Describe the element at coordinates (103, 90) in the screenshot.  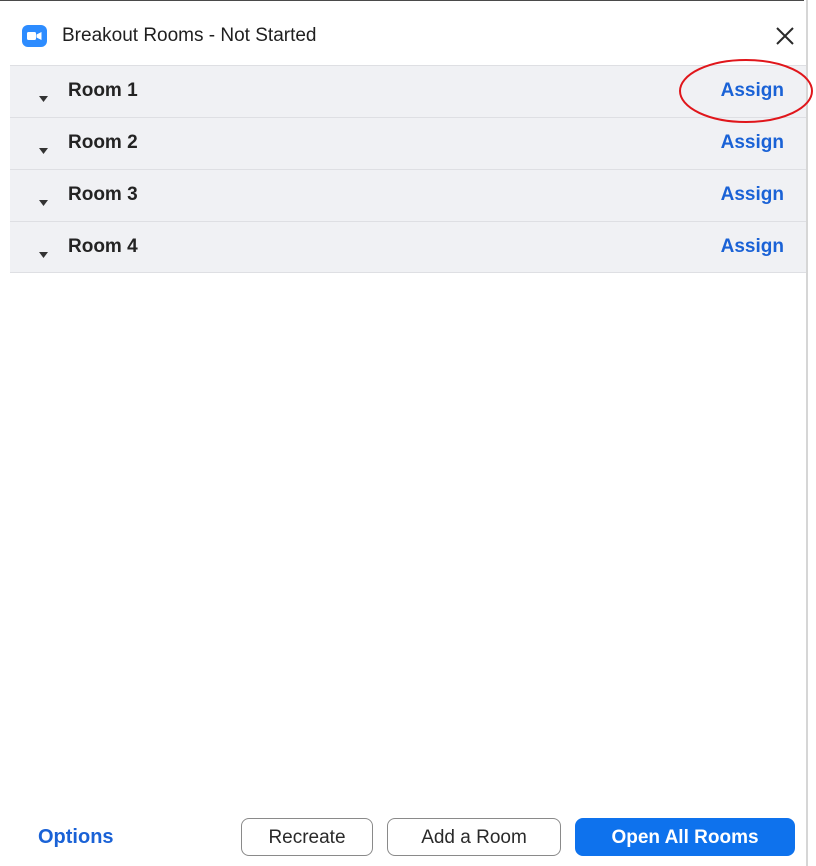
I see `room-label: Room 1` at that location.